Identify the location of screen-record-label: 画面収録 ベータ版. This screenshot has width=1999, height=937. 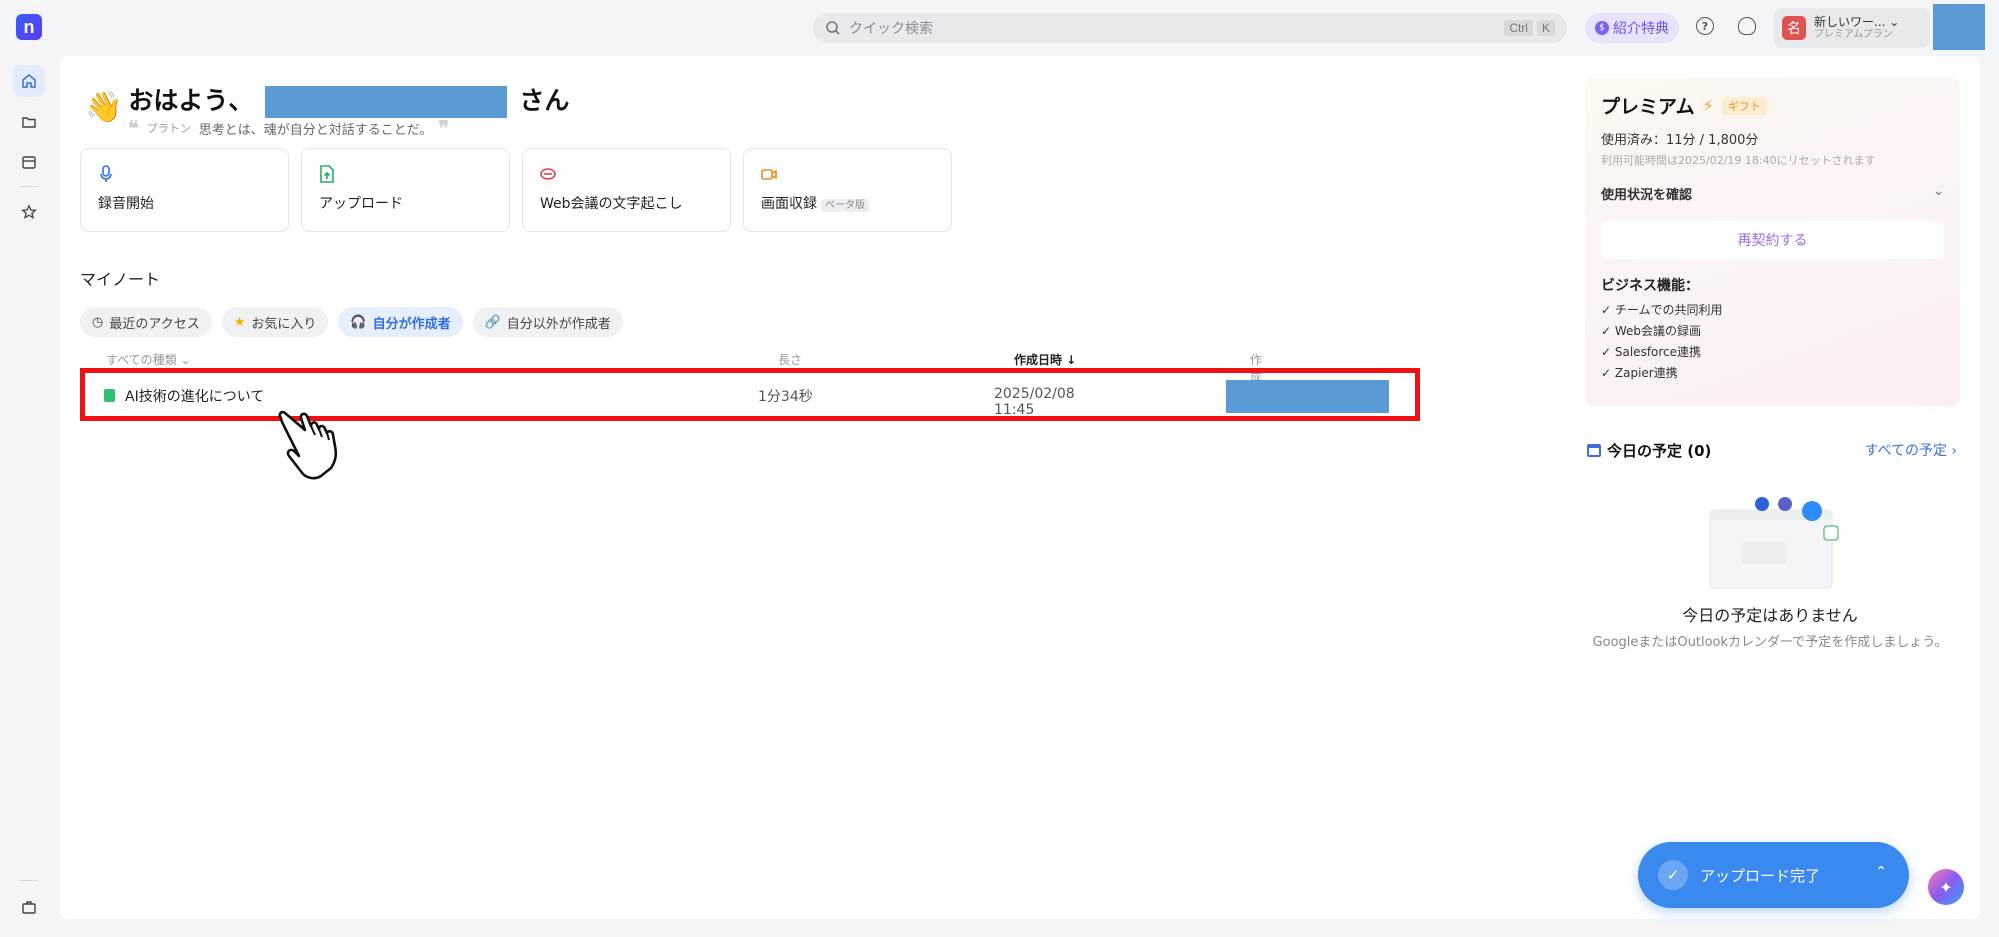
(847, 203).